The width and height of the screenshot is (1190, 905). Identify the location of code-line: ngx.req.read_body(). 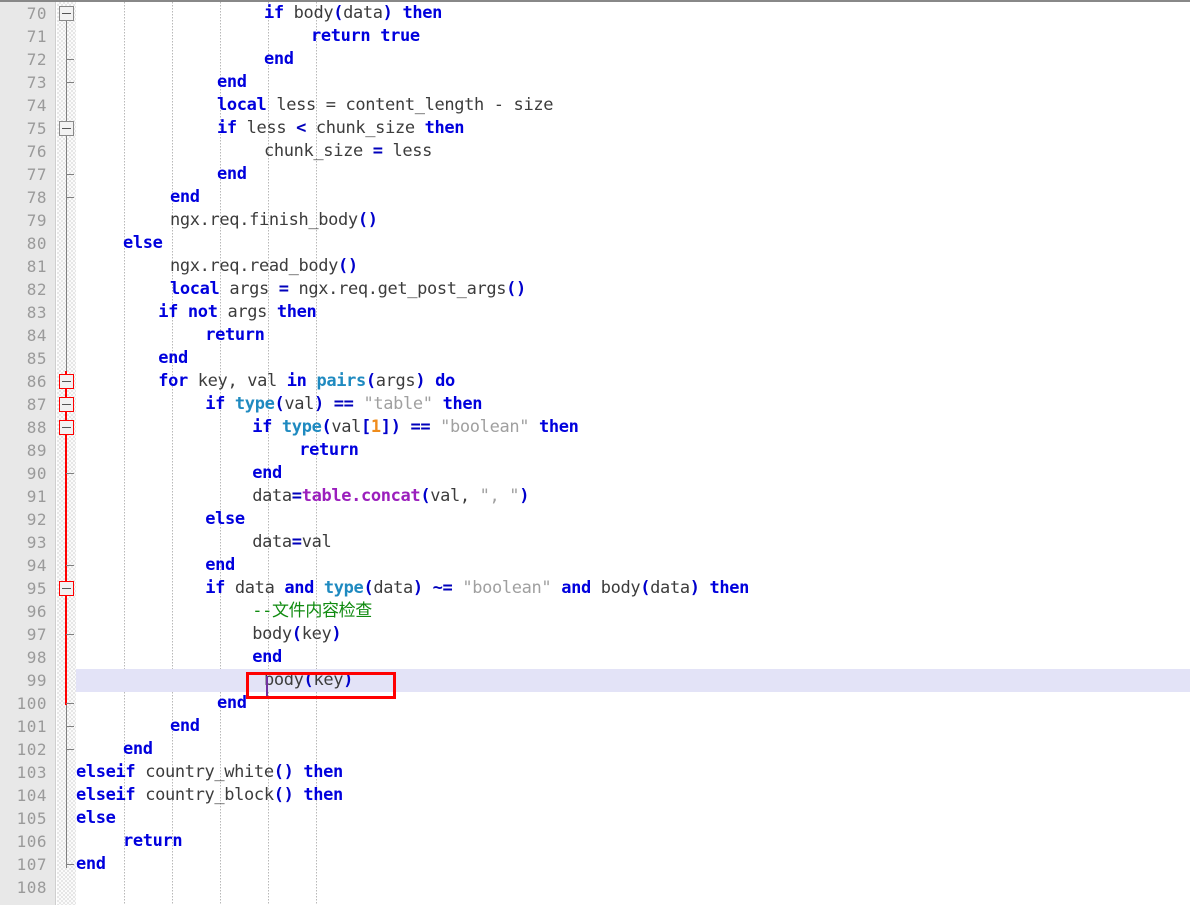
(264, 266).